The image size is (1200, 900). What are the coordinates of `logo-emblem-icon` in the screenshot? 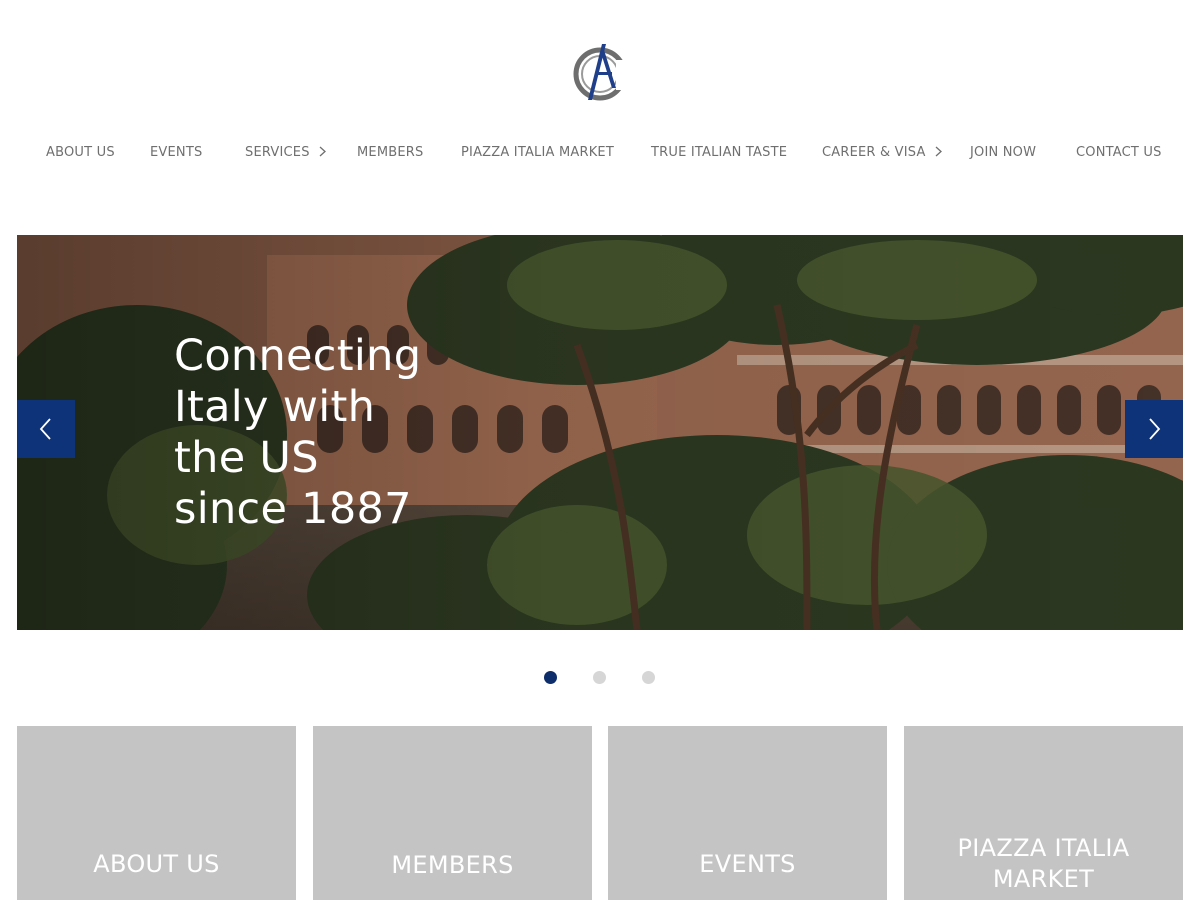 It's located at (600, 72).